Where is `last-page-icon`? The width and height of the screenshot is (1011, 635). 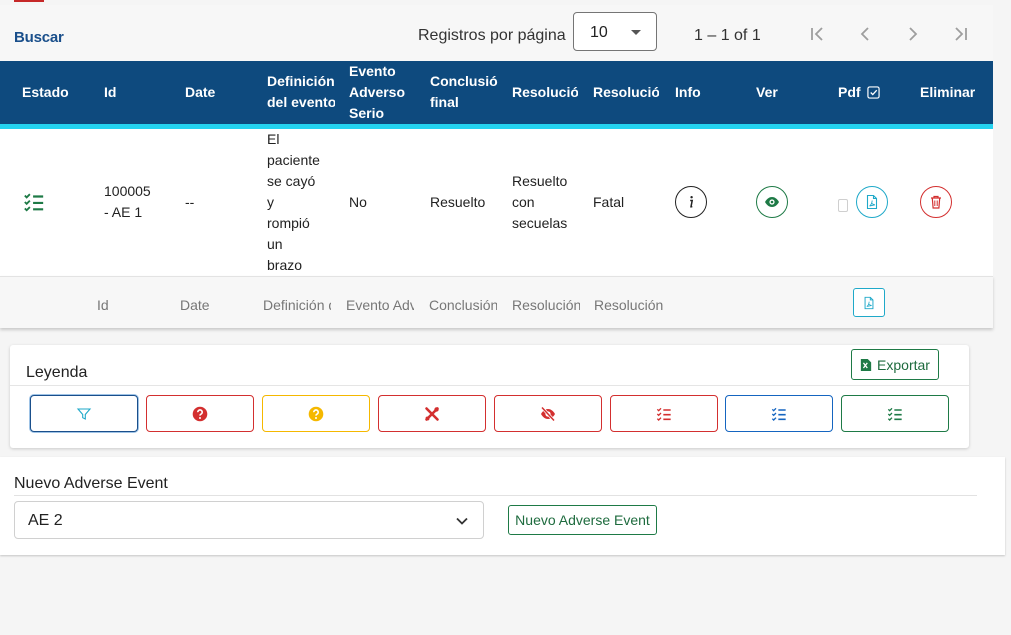 last-page-icon is located at coordinates (961, 34).